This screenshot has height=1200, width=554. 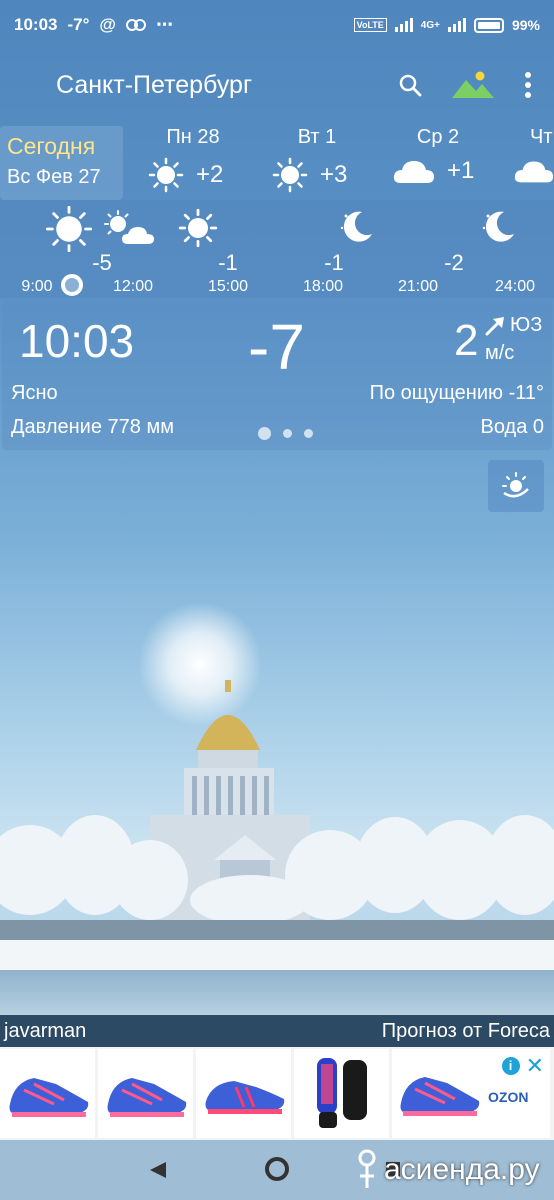 What do you see at coordinates (410, 85) in the screenshot?
I see `search-icon` at bounding box center [410, 85].